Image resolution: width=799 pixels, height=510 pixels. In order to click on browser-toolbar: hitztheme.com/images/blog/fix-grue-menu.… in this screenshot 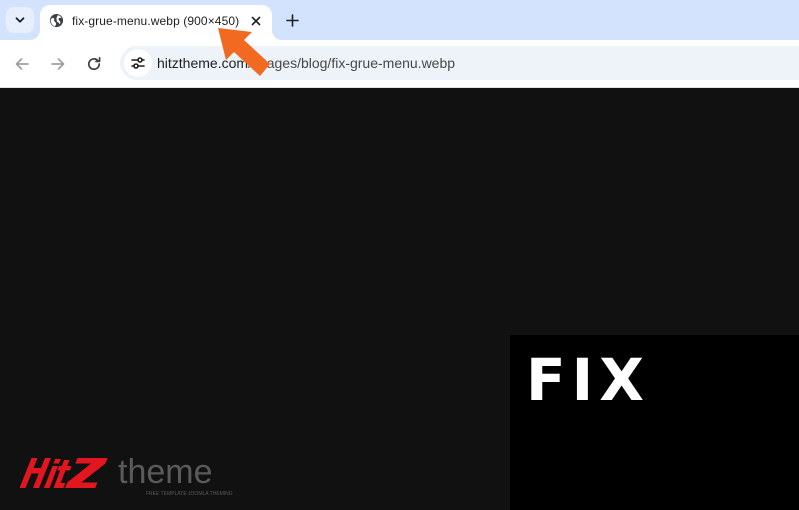, I will do `click(399, 64)`.